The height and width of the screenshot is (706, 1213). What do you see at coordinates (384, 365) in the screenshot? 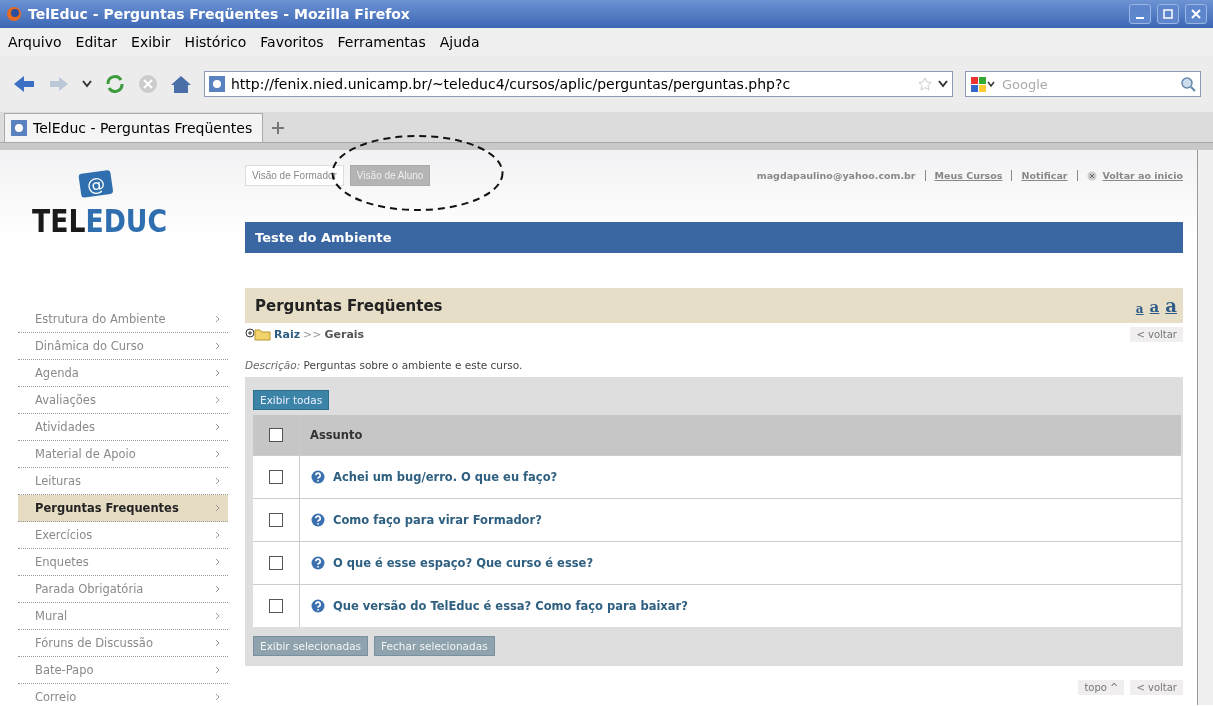
I see `description-text: Descrição: Perguntas sobre o ambiente e este curso.` at bounding box center [384, 365].